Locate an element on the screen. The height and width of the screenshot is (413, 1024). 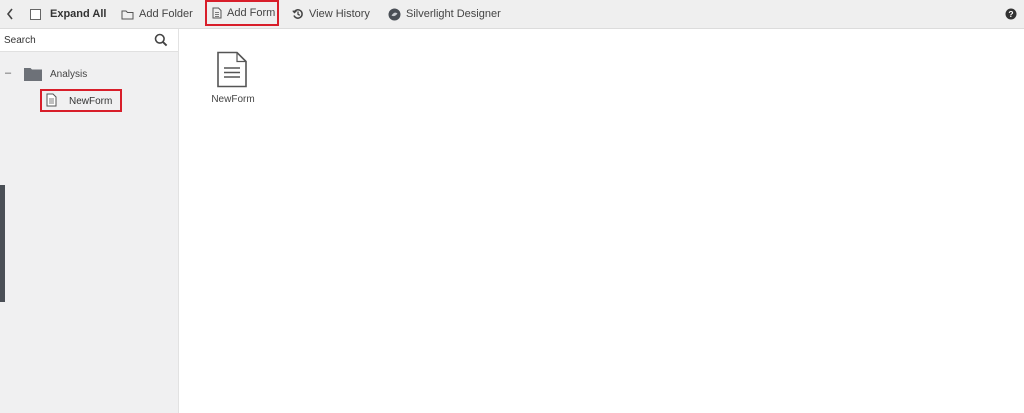
silverlight-designer-button: Silverlight Designer is located at coordinates (444, 14).